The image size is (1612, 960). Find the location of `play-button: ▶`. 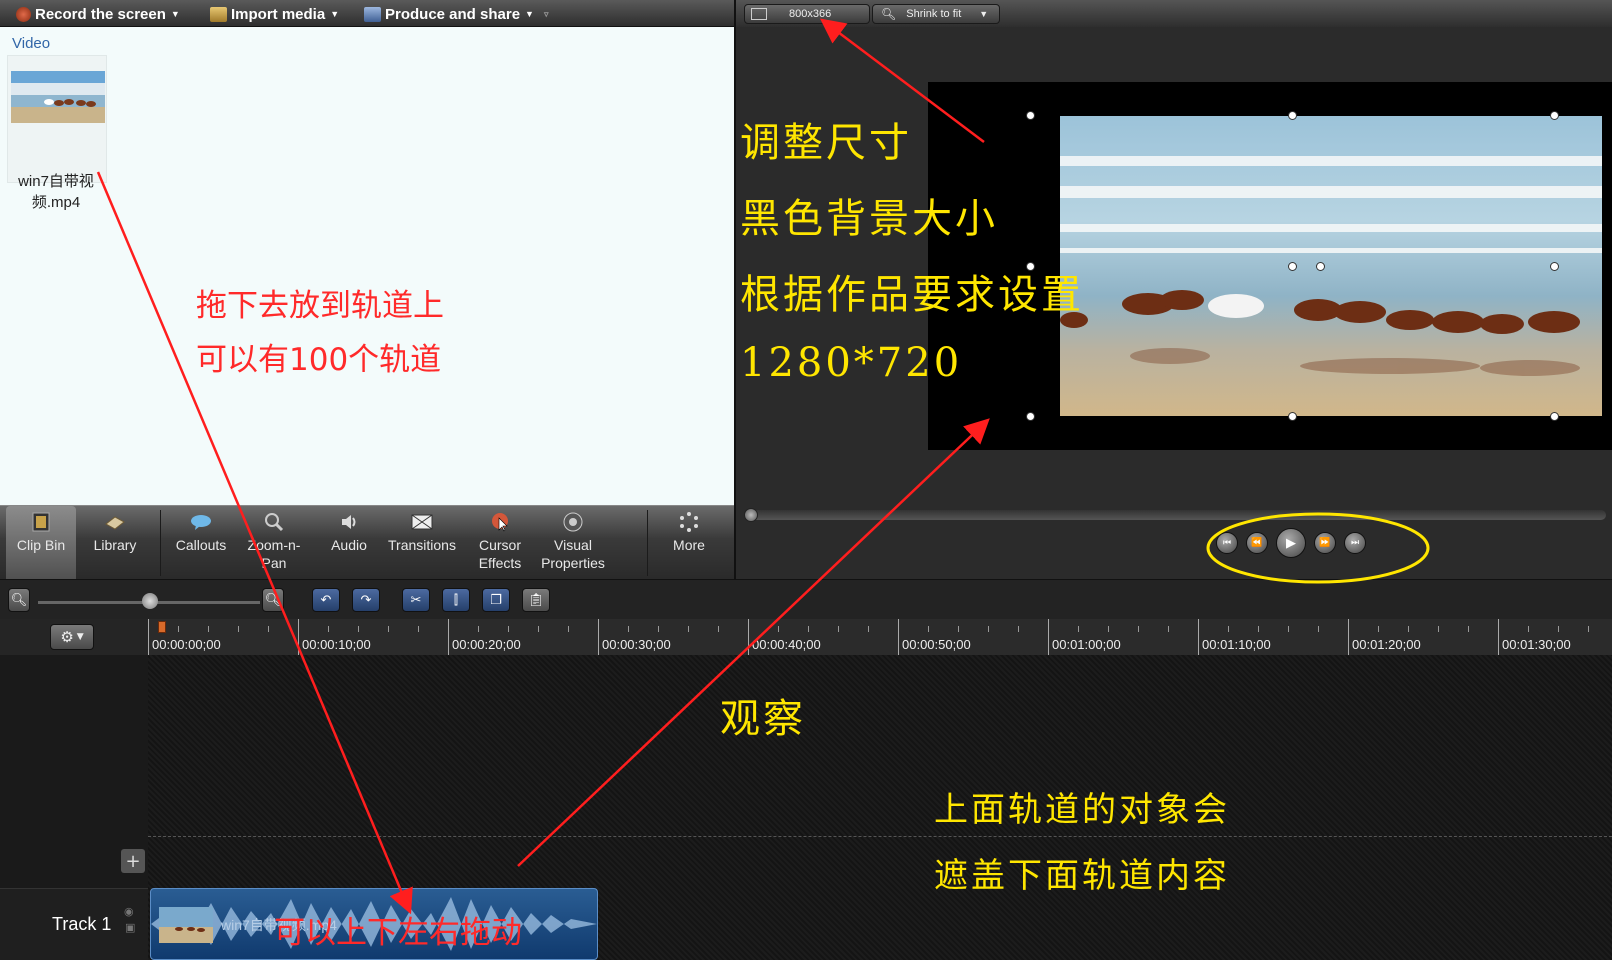

play-button: ▶ is located at coordinates (1291, 543).